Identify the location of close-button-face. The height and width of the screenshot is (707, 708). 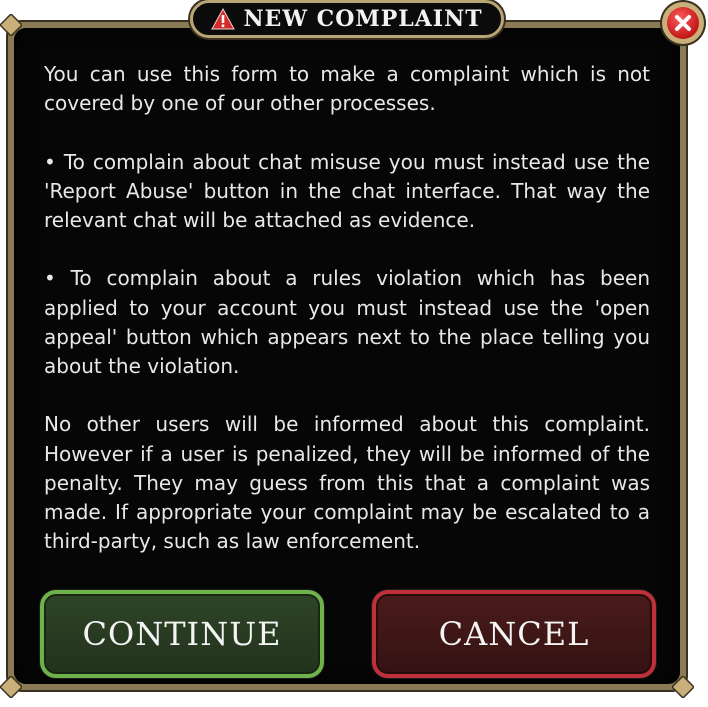
(683, 23).